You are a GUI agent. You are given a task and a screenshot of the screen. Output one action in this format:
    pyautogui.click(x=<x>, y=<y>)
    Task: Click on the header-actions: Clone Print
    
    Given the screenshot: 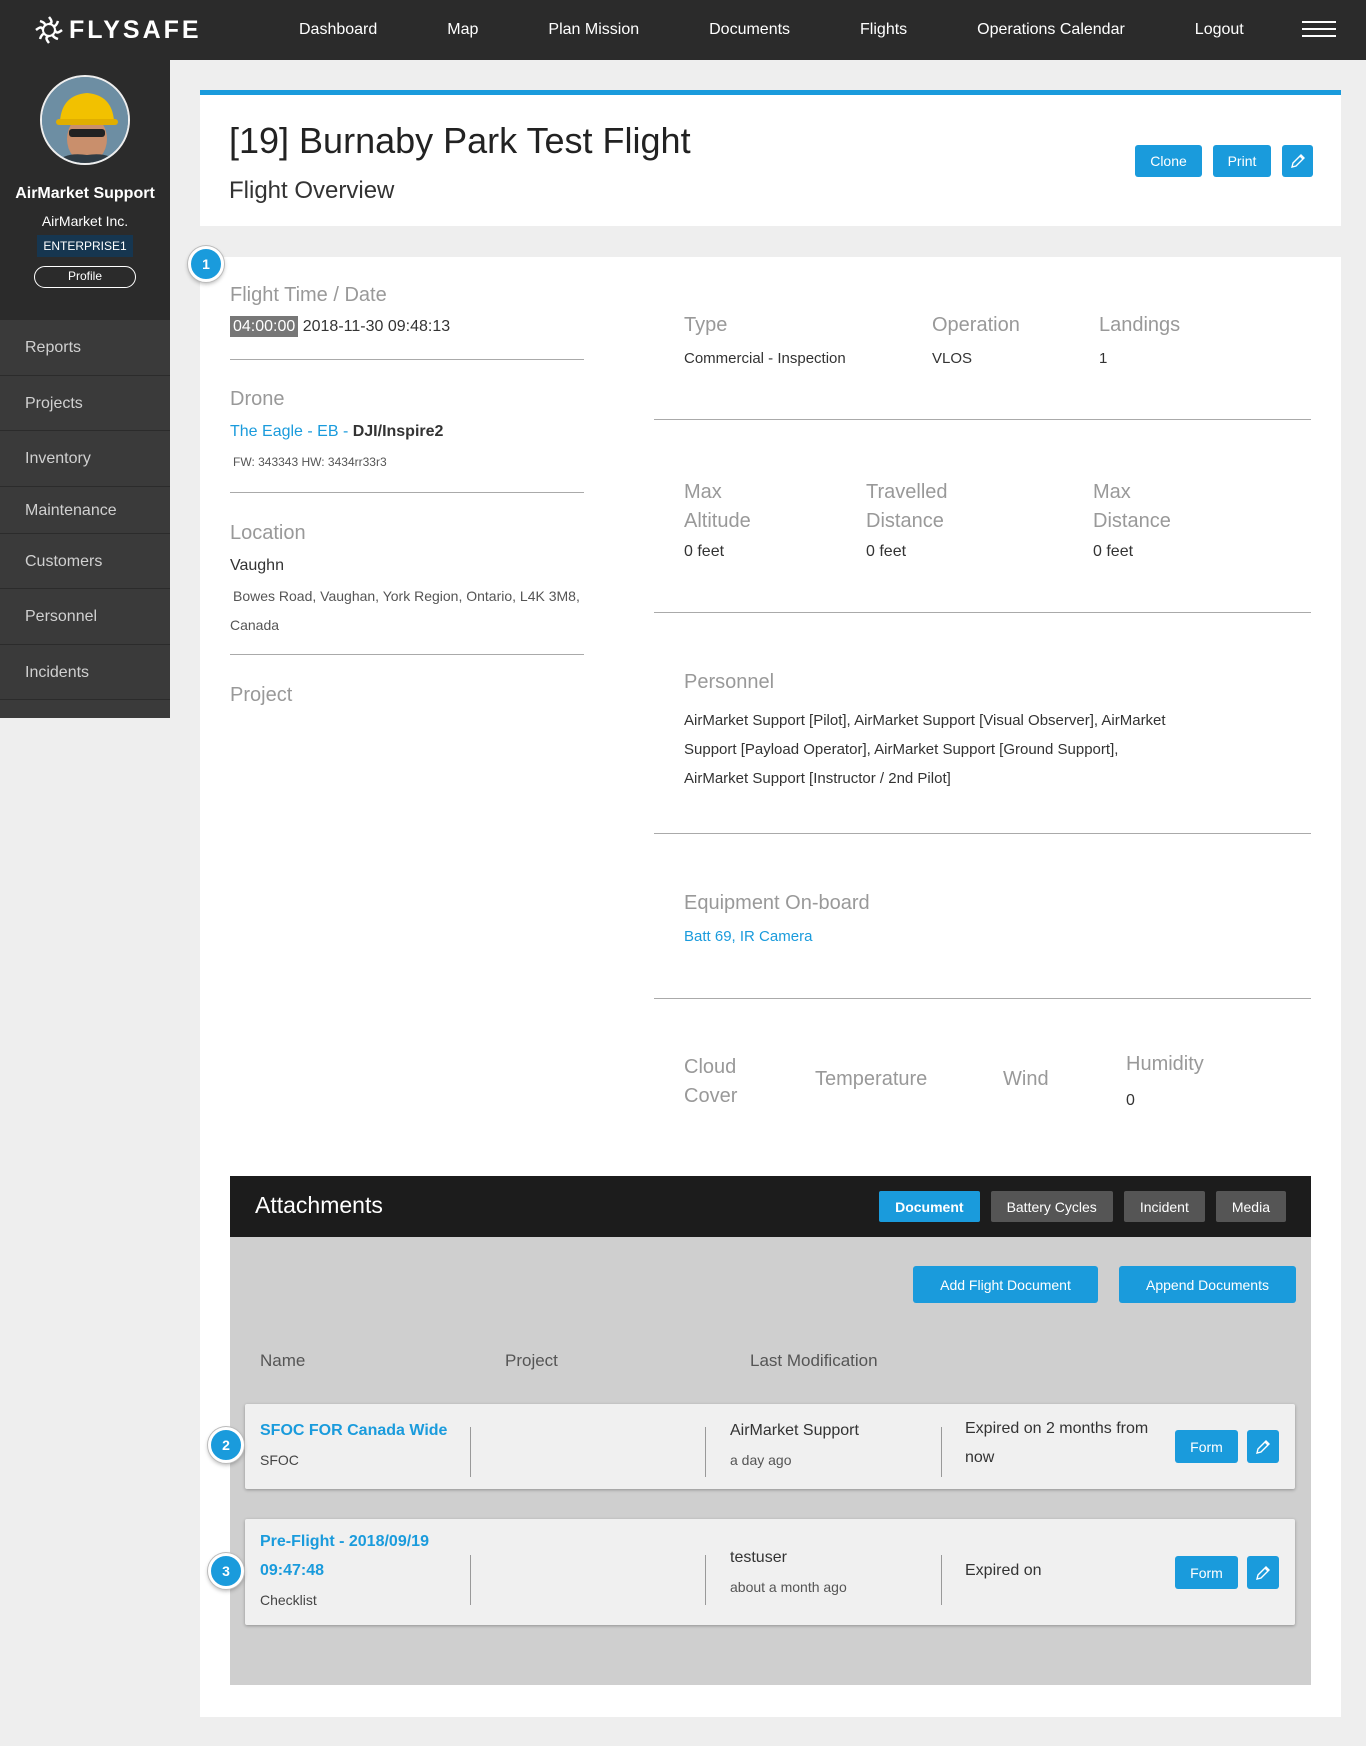 What is the action you would take?
    pyautogui.click(x=1224, y=161)
    